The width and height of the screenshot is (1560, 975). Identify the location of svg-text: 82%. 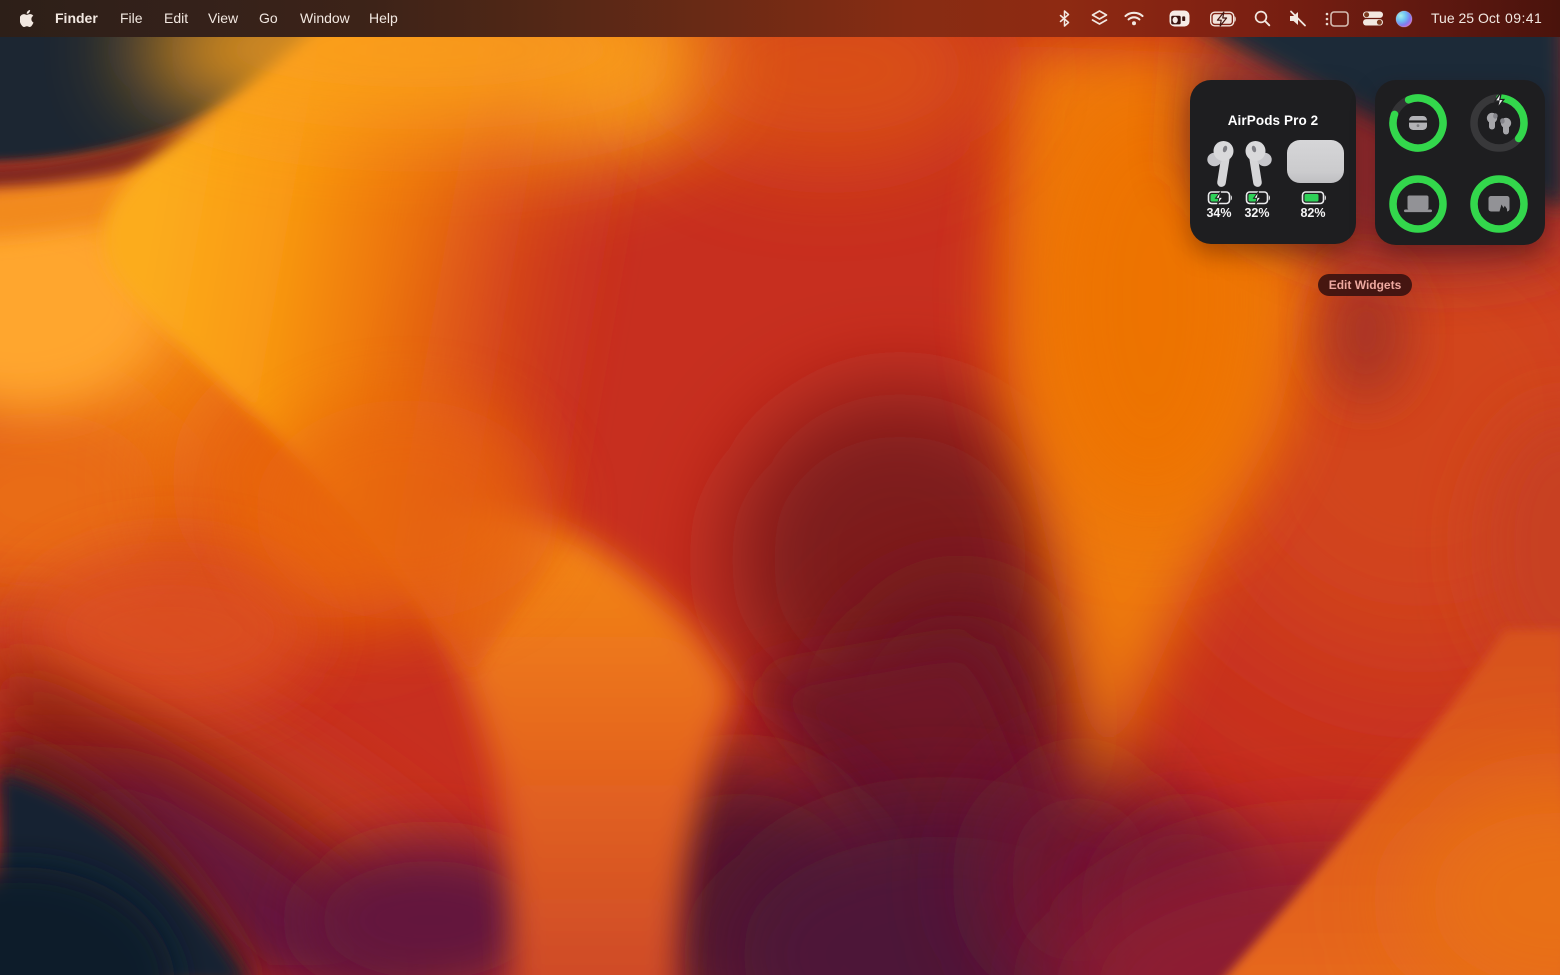
(1312, 213).